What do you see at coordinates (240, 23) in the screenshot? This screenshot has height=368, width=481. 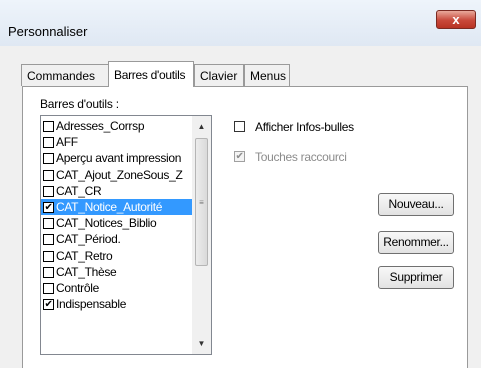 I see `title-bar: Personnaliser x` at bounding box center [240, 23].